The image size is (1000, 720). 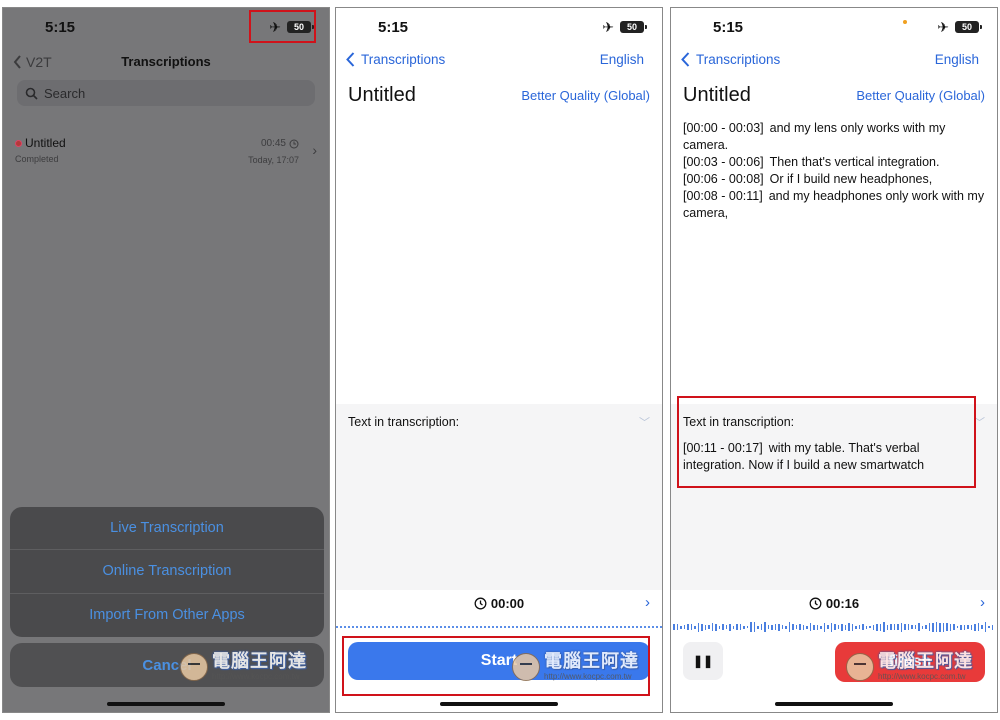 What do you see at coordinates (608, 27) in the screenshot?
I see `airplane-icon: ✈` at bounding box center [608, 27].